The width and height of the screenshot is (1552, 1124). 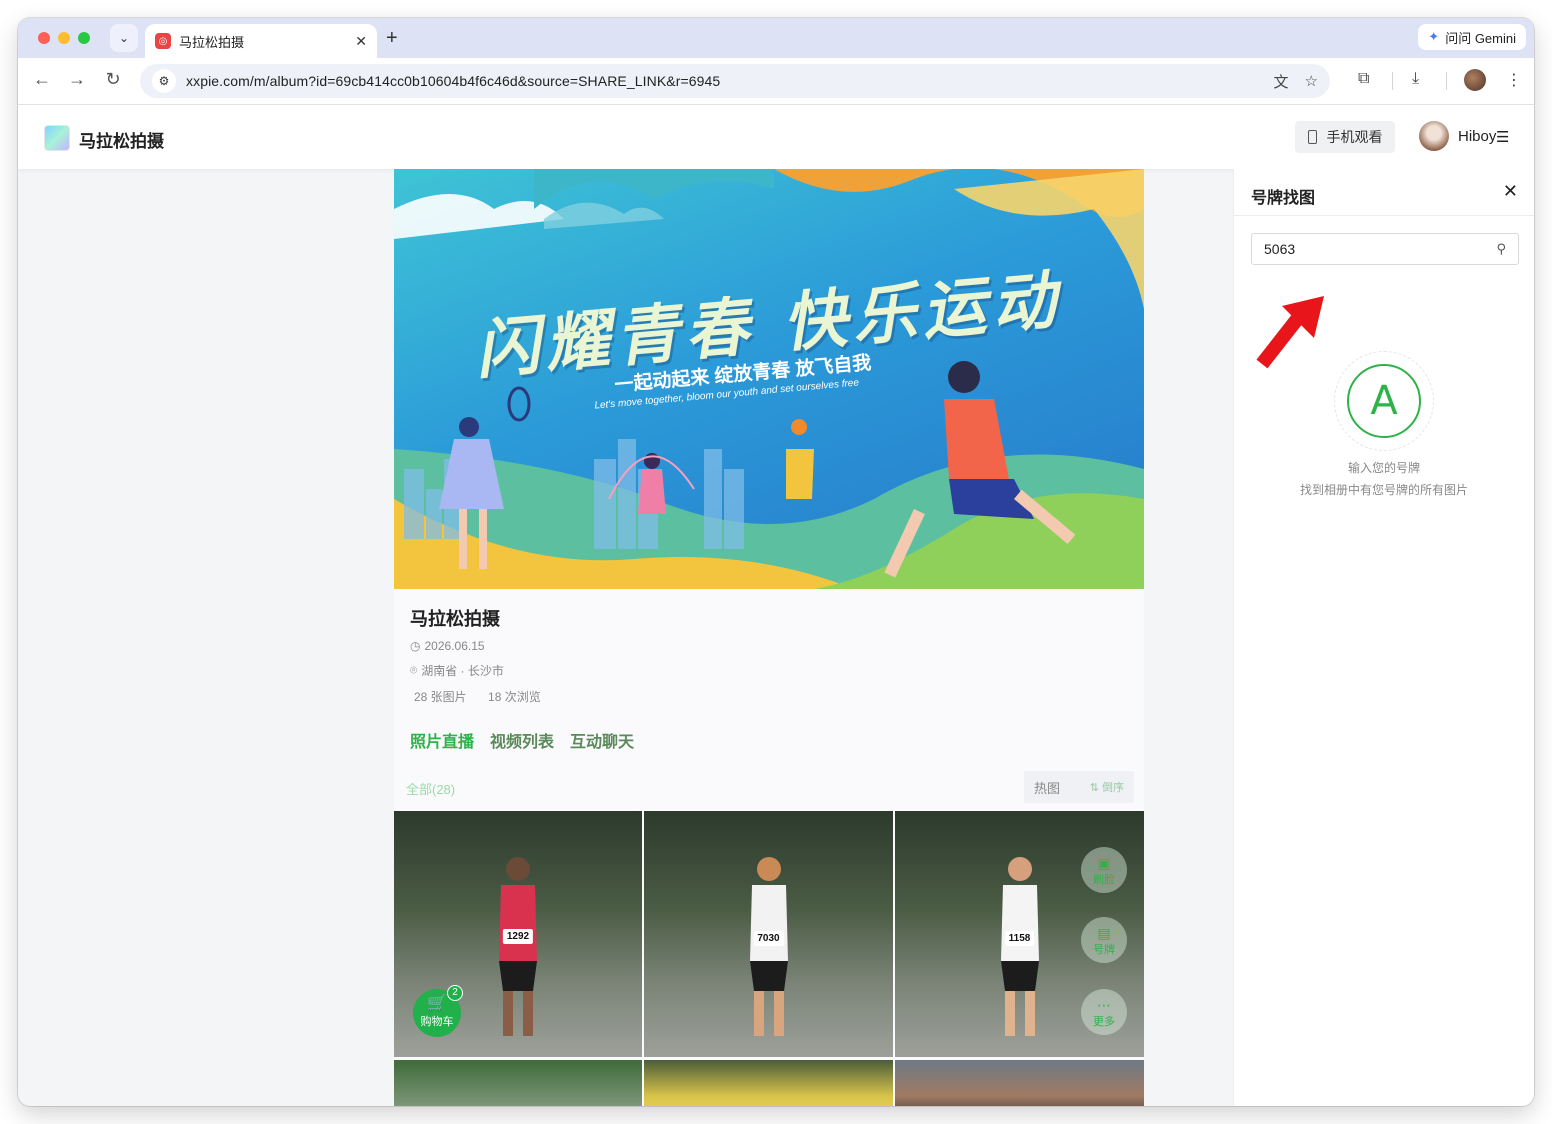 I want to click on album-location-row: ⌾ 湖南省 · 长沙市, so click(x=484, y=670).